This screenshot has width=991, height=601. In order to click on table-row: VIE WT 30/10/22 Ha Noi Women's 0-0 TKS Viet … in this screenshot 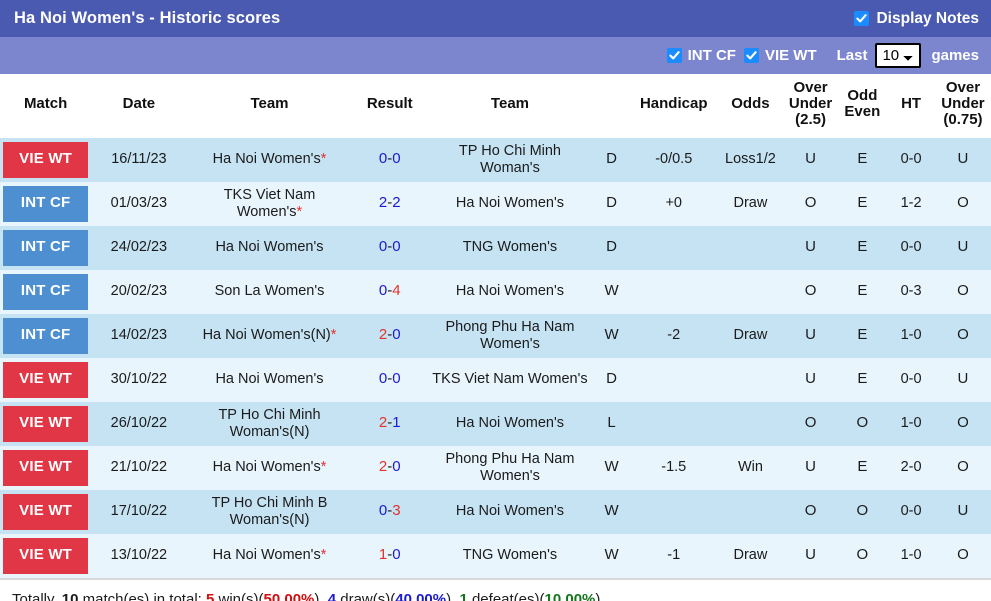, I will do `click(495, 379)`.